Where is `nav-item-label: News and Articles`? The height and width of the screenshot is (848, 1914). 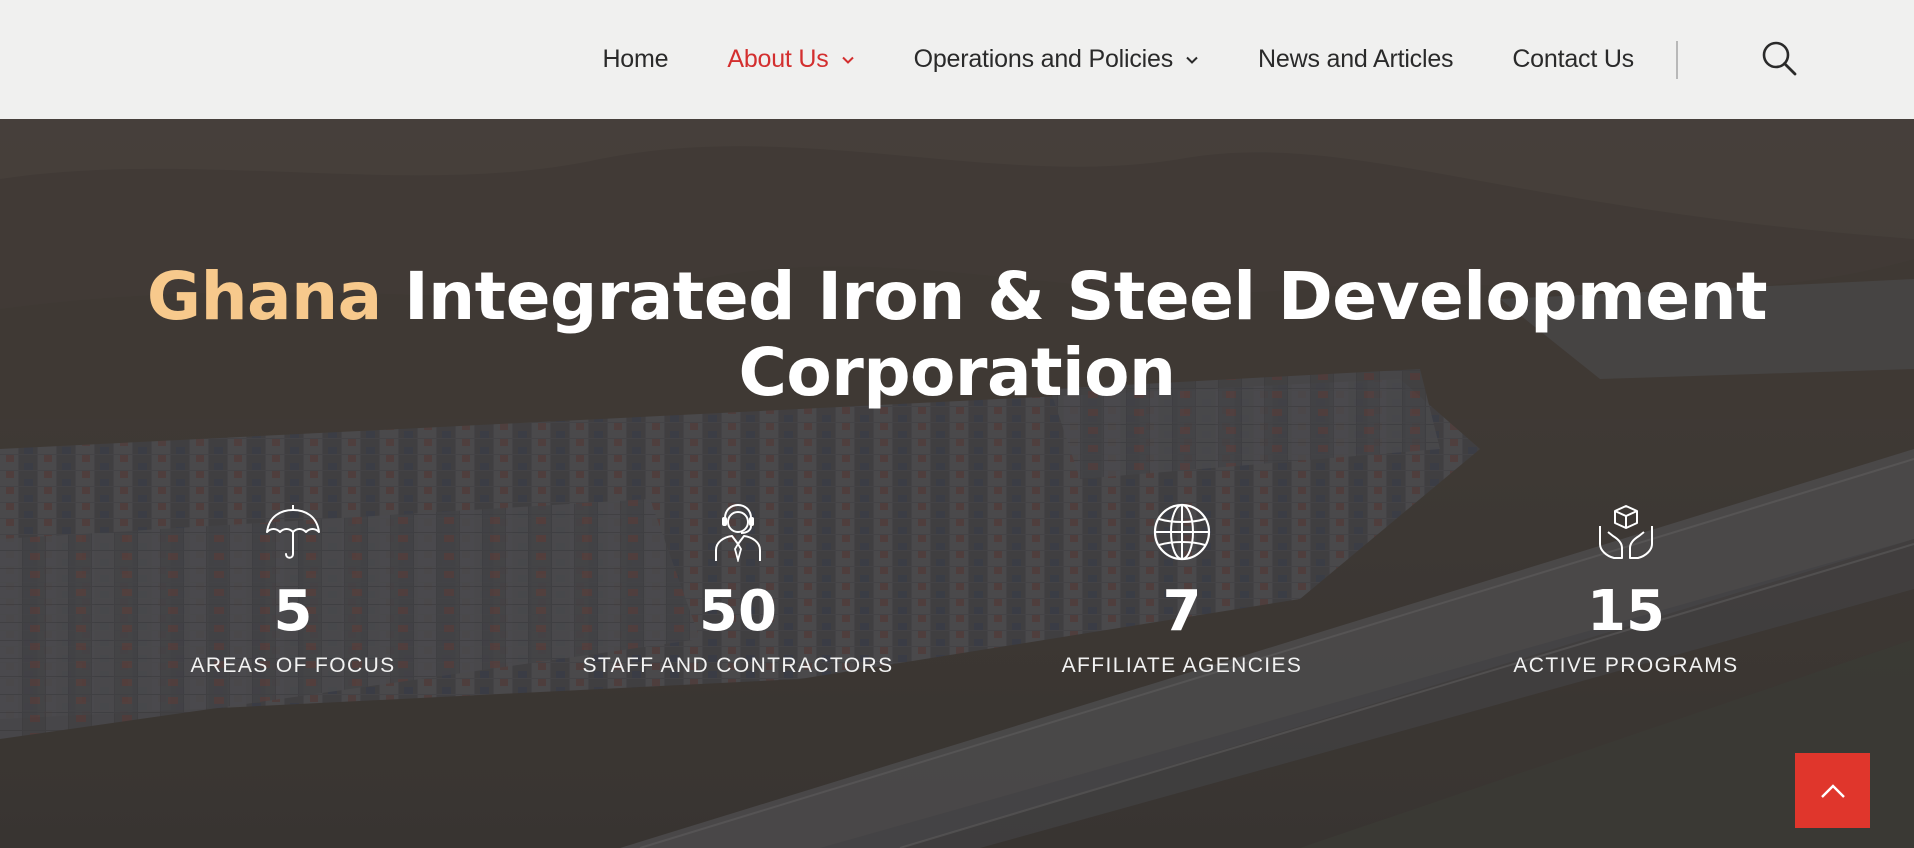
nav-item-label: News and Articles is located at coordinates (1356, 59).